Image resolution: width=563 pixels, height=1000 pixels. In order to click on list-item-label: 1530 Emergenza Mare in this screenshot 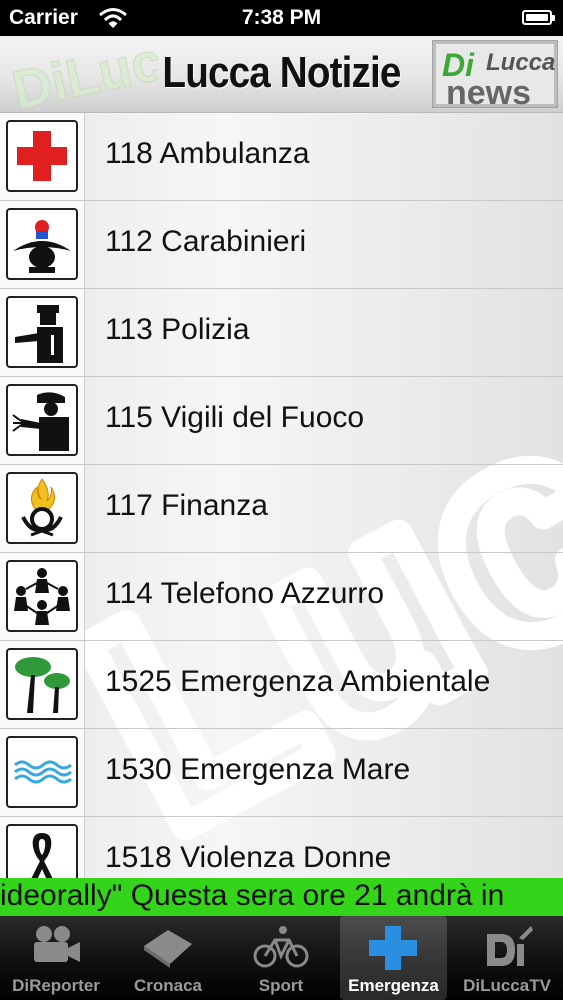, I will do `click(258, 769)`.